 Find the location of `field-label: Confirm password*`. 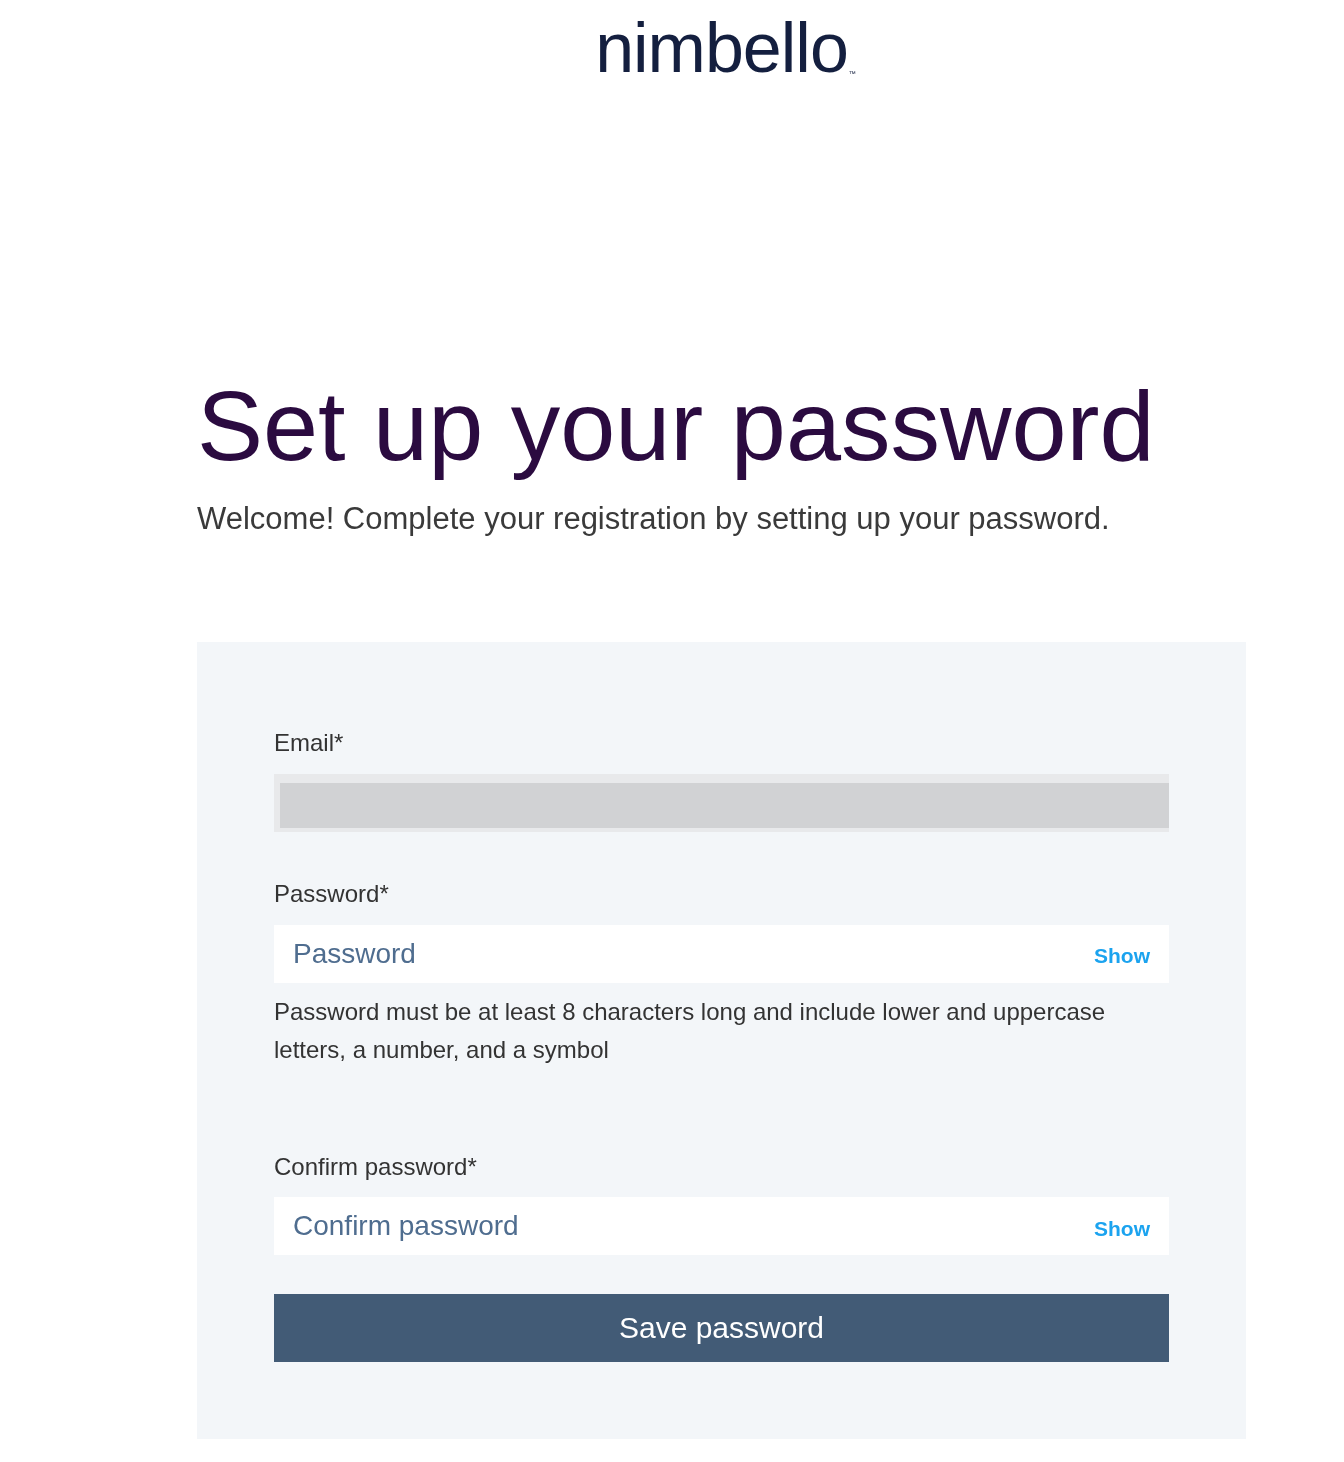

field-label: Confirm password* is located at coordinates (375, 1167).